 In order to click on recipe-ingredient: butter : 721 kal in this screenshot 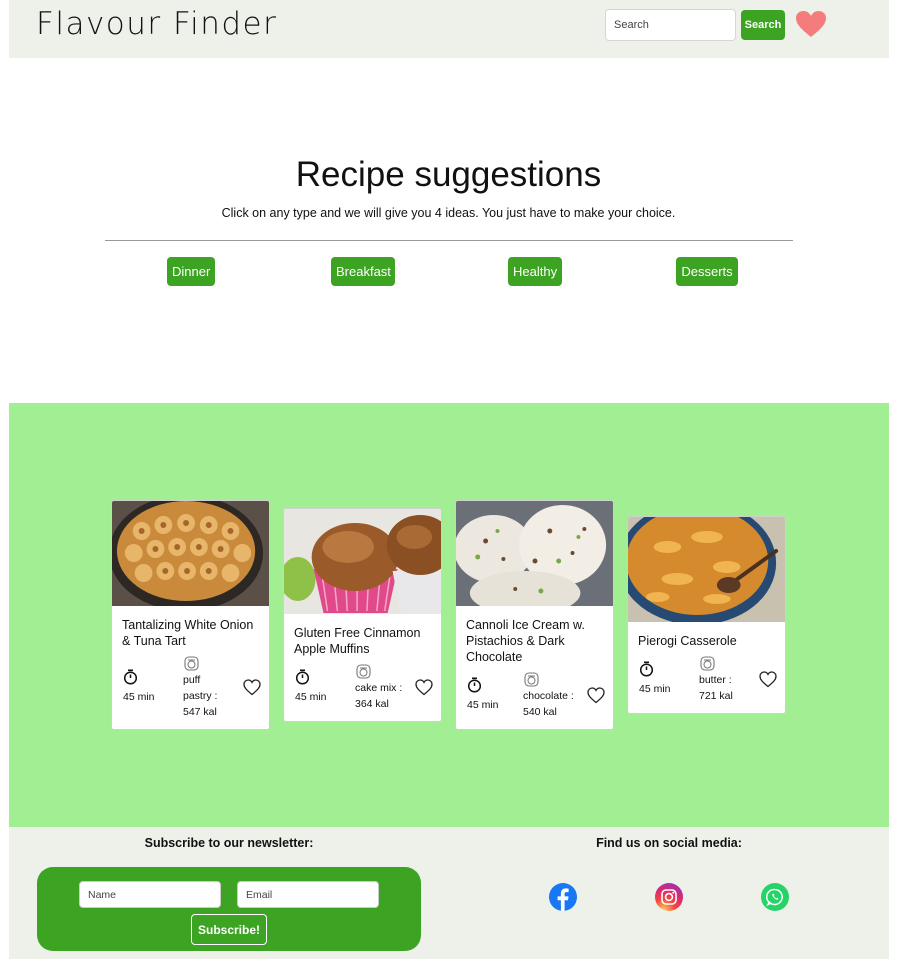, I will do `click(716, 688)`.